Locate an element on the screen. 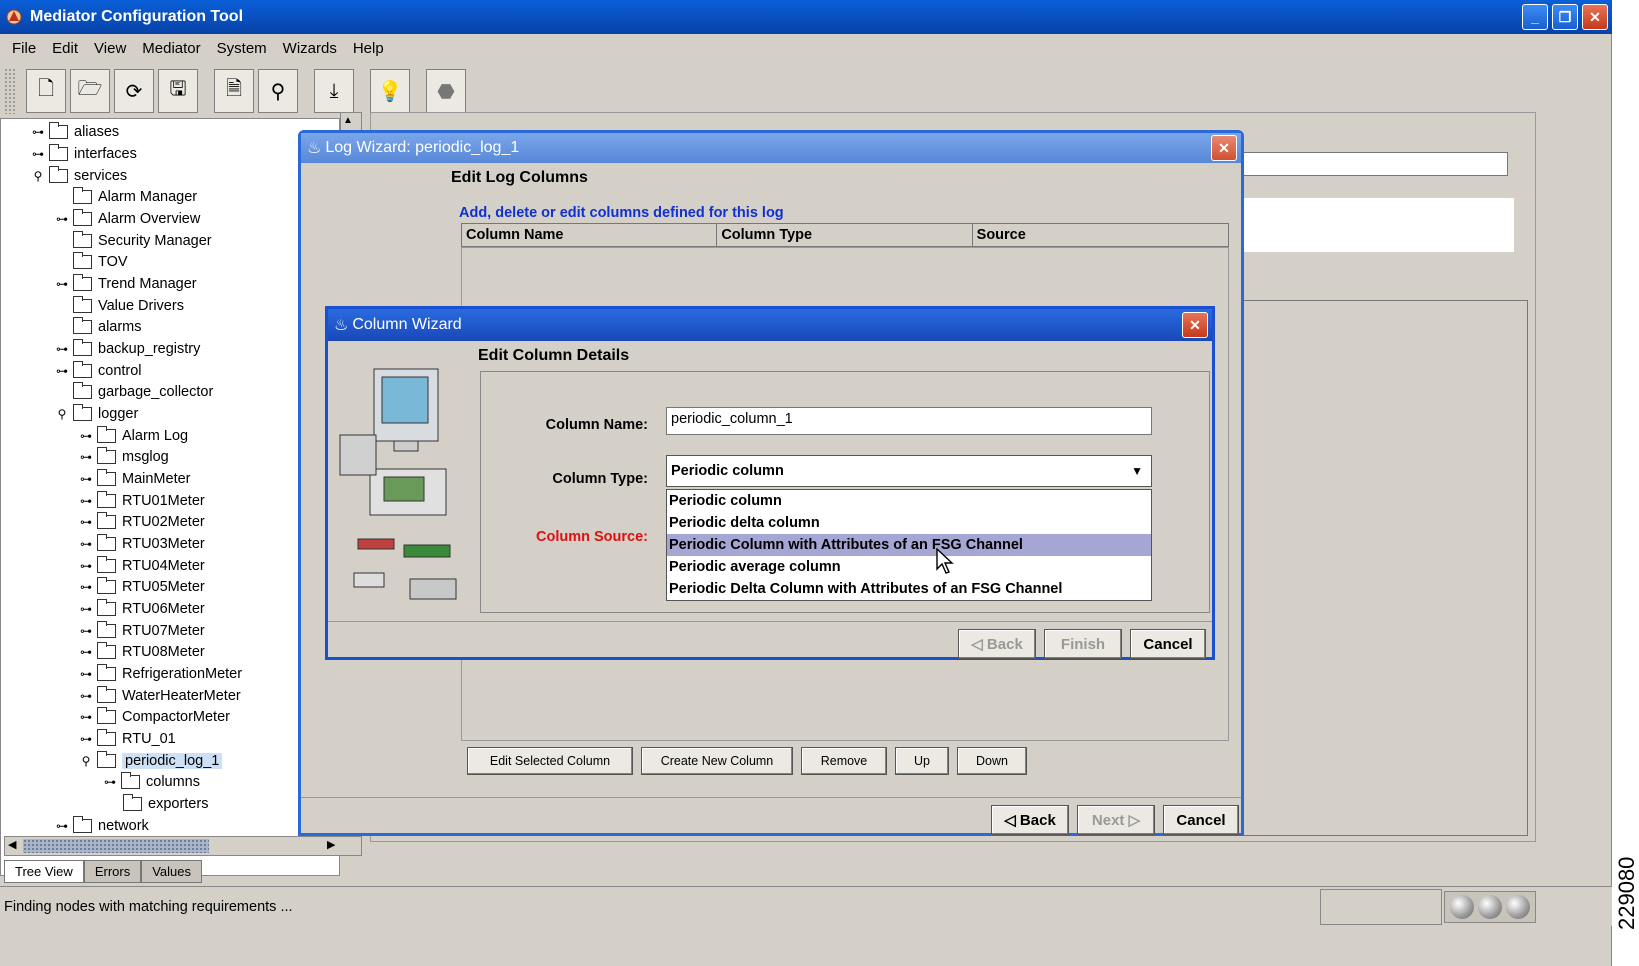 The height and width of the screenshot is (966, 1639). toolbar: 🗋 🗁 ⟳ 🖫 🗎 ⚲ ⤓ 💡 ⬣ is located at coordinates (235, 91).